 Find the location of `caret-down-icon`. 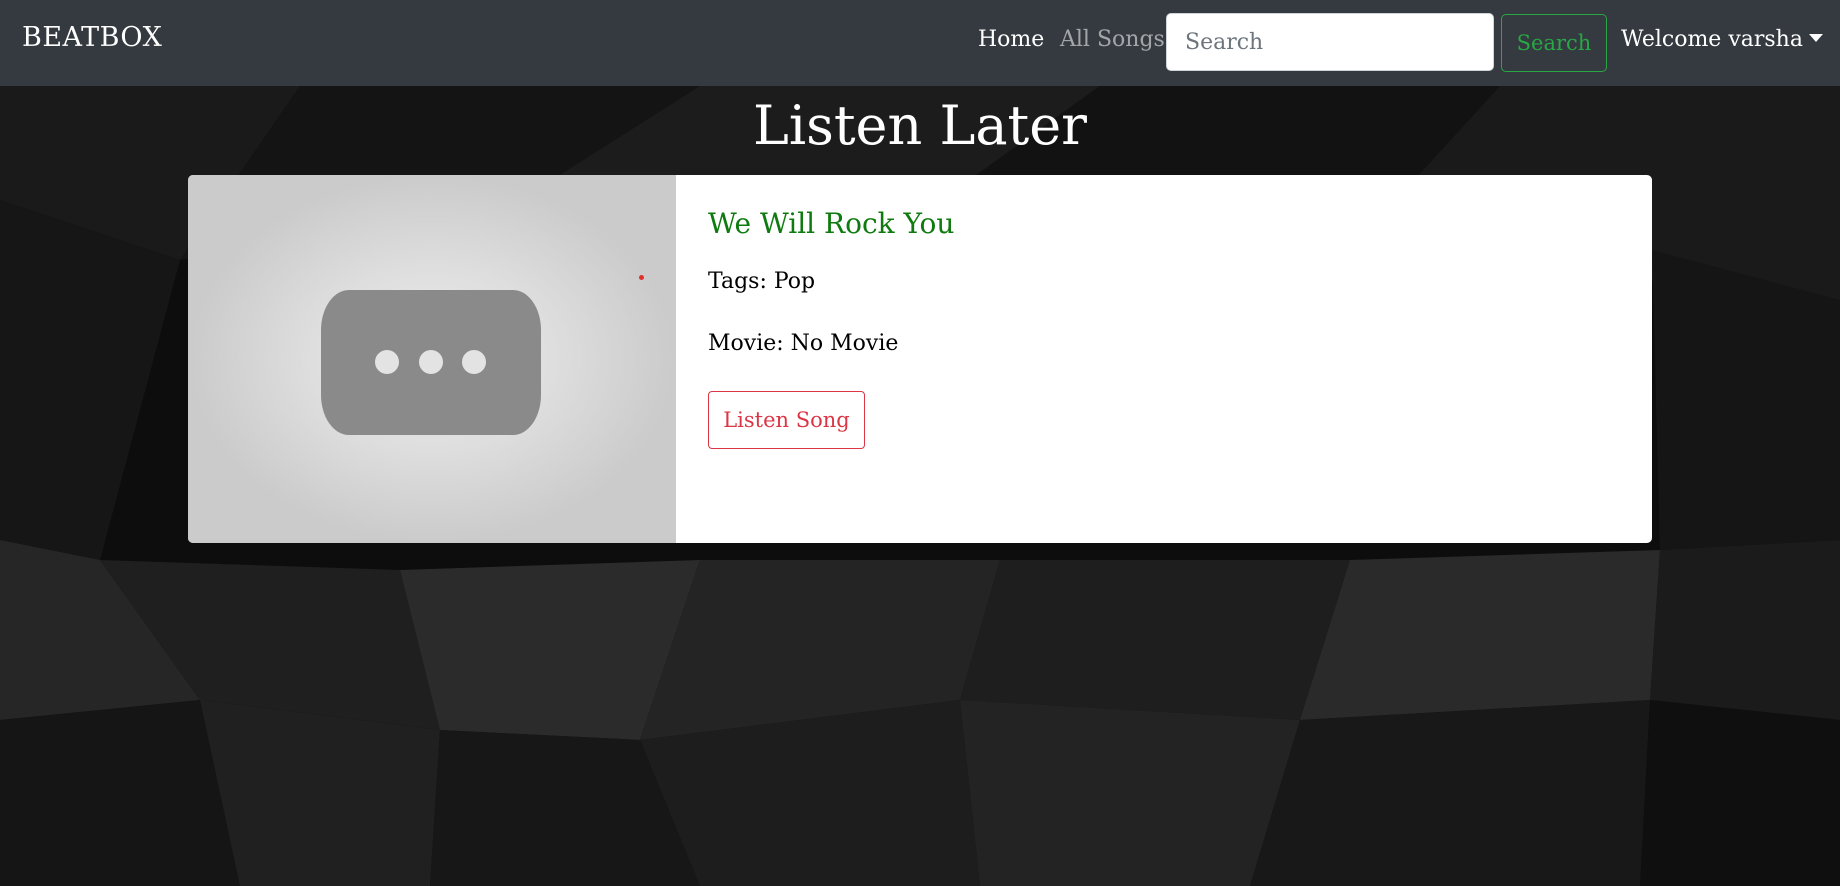

caret-down-icon is located at coordinates (1815, 38).